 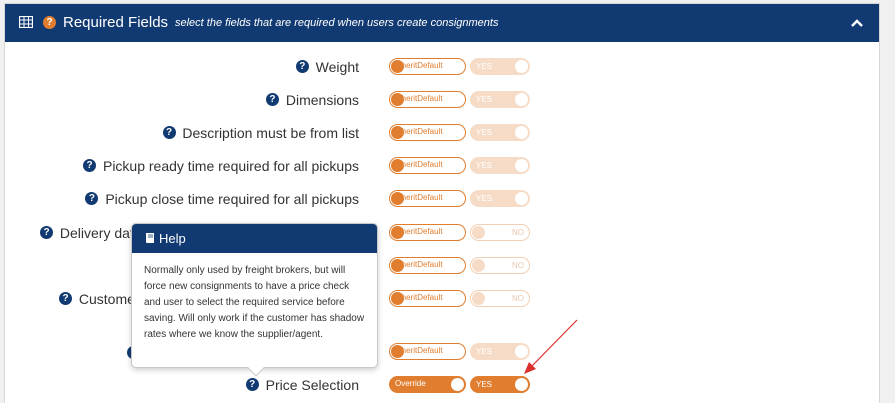 I want to click on field-row-price-selection: ? Price Selection Override YES, so click(x=442, y=385).